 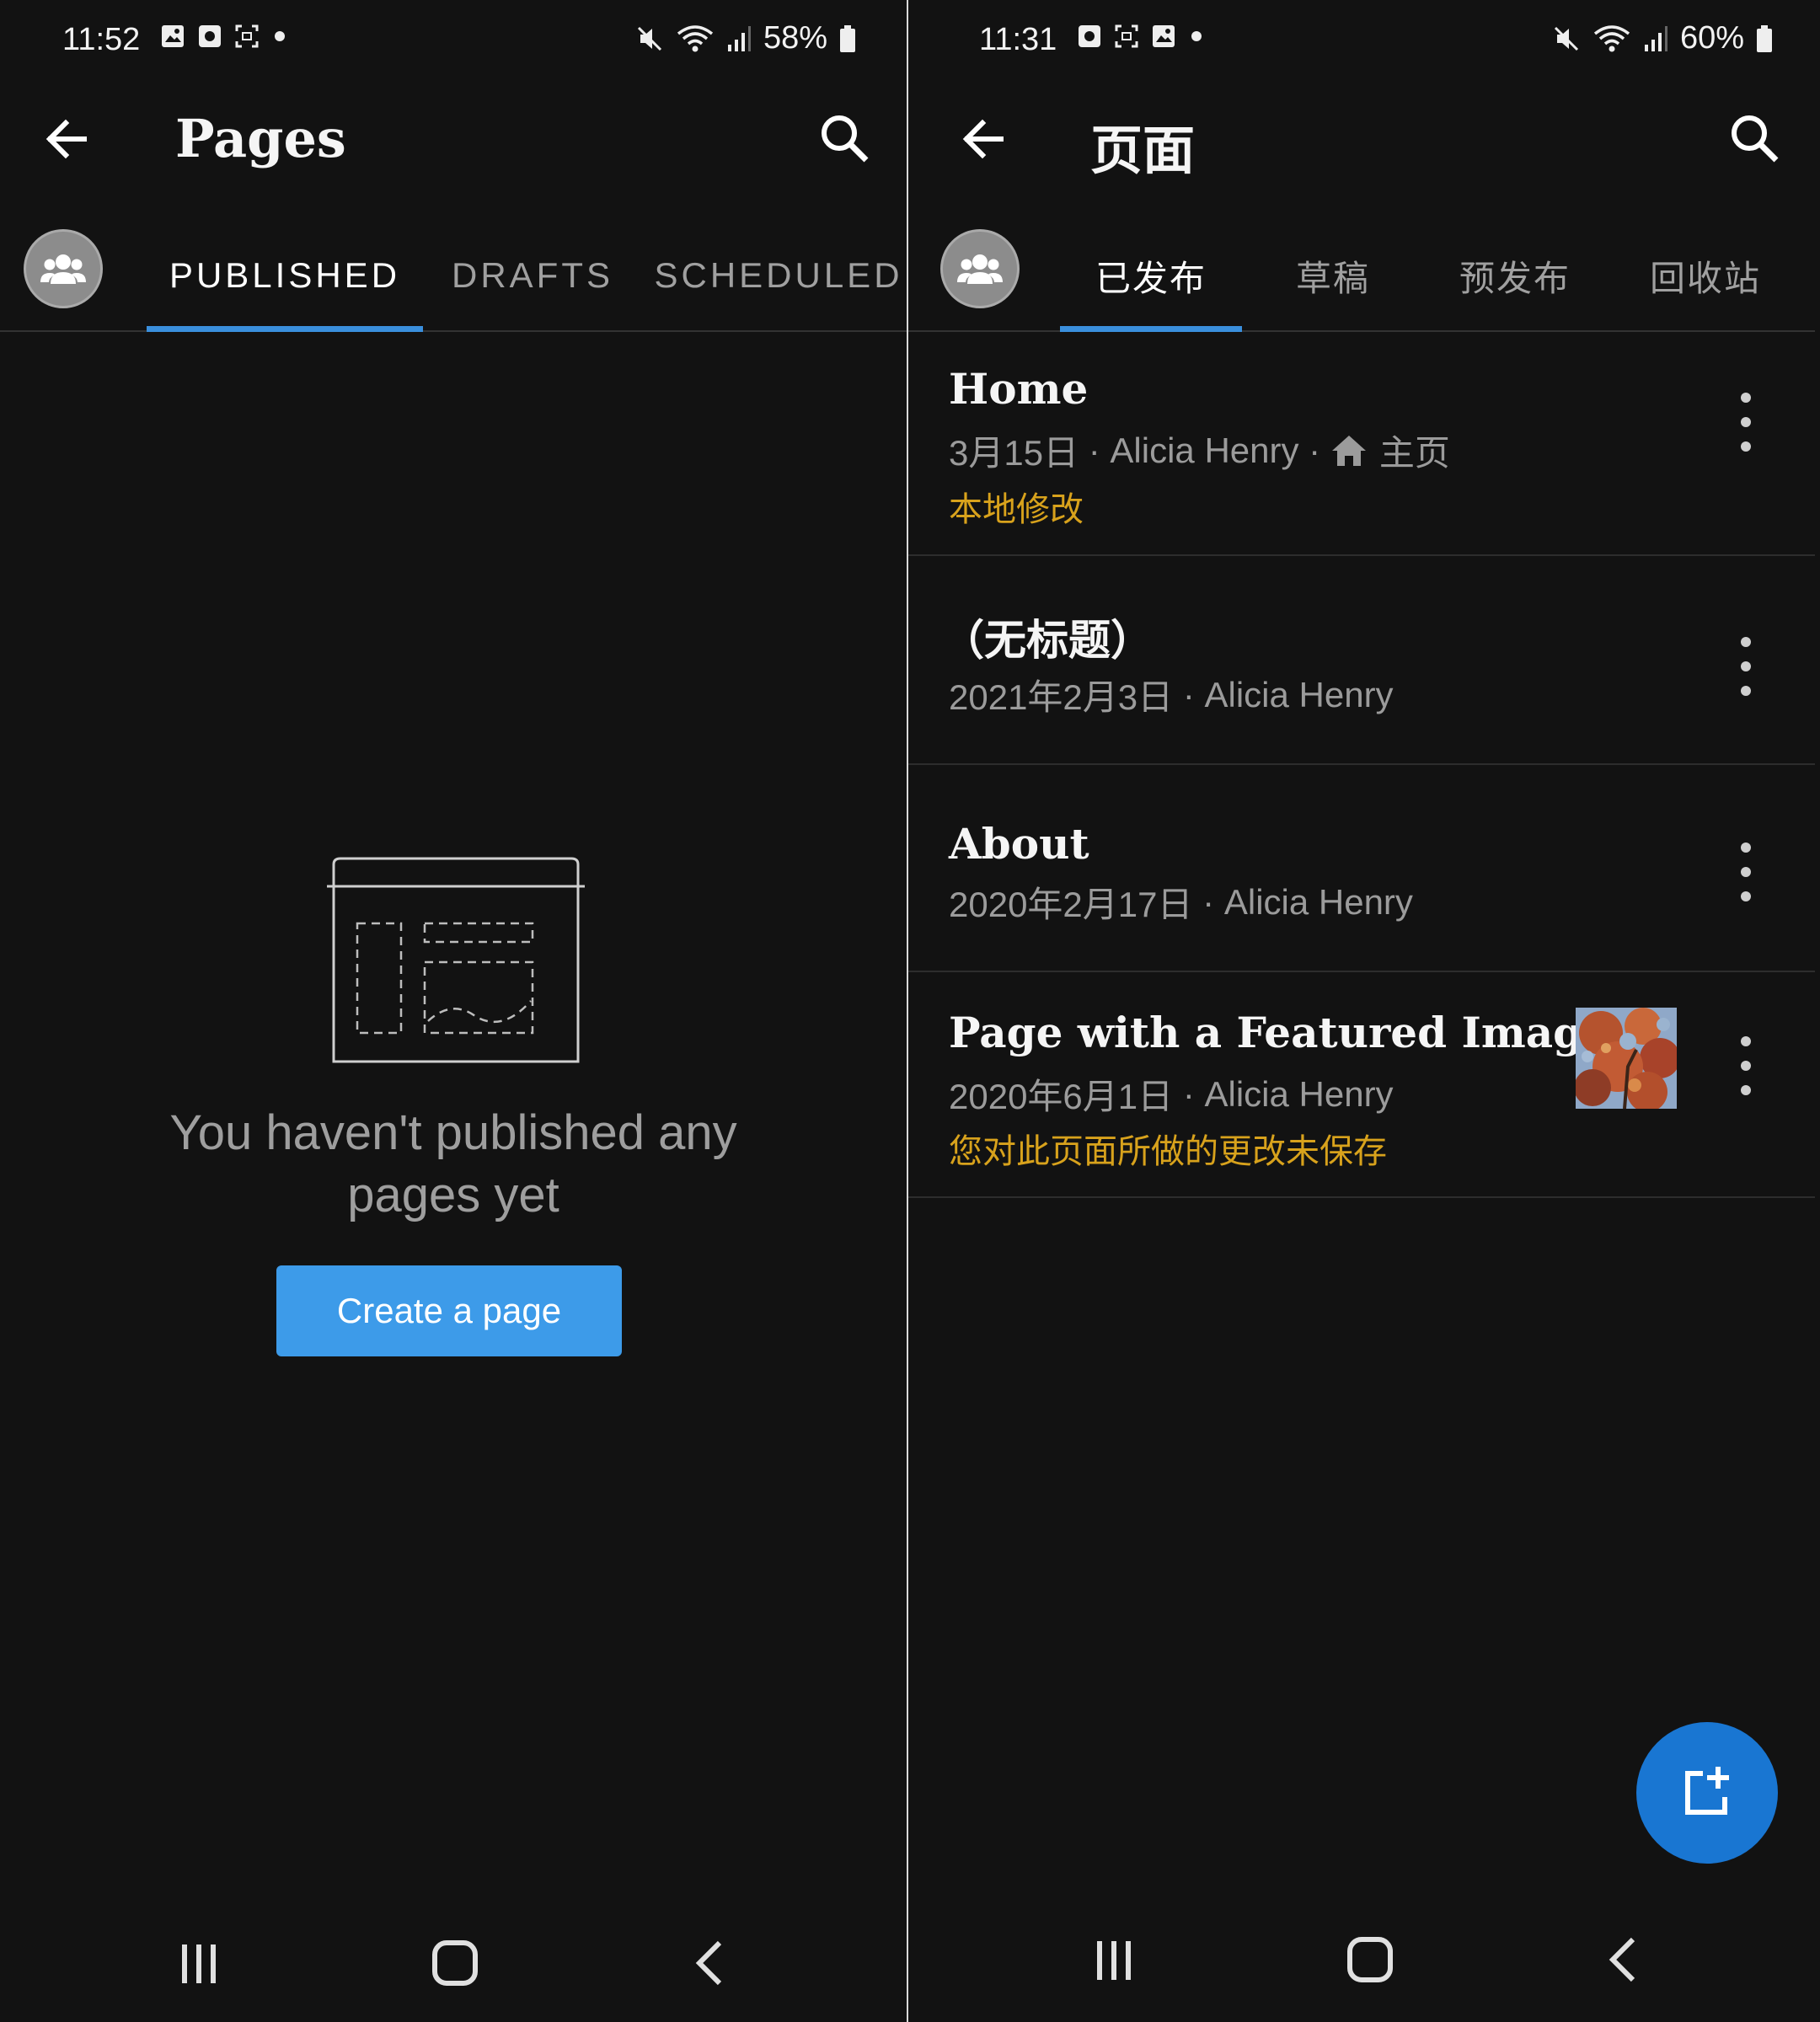 I want to click on battery-level: 58%, so click(x=795, y=38).